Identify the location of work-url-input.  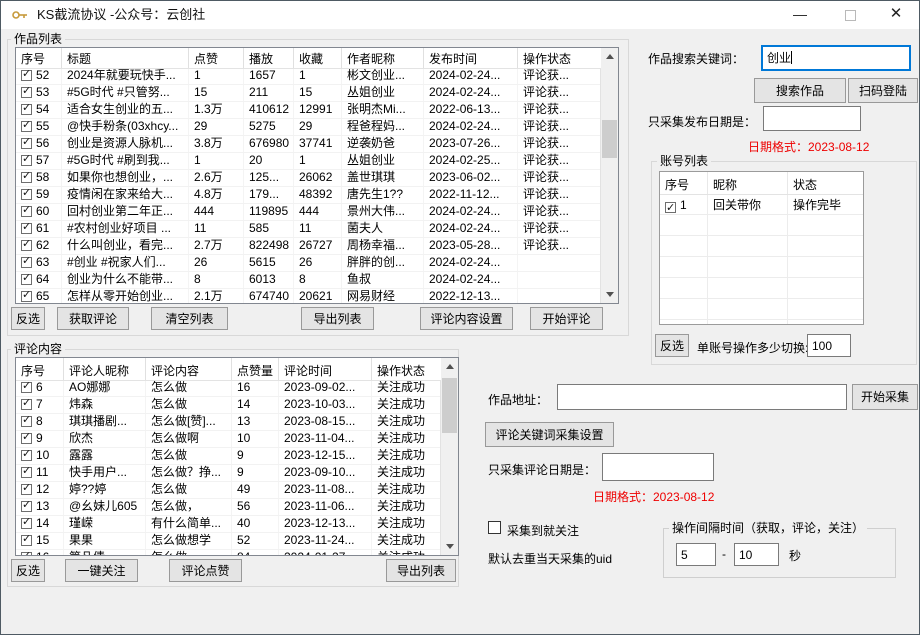
(702, 397).